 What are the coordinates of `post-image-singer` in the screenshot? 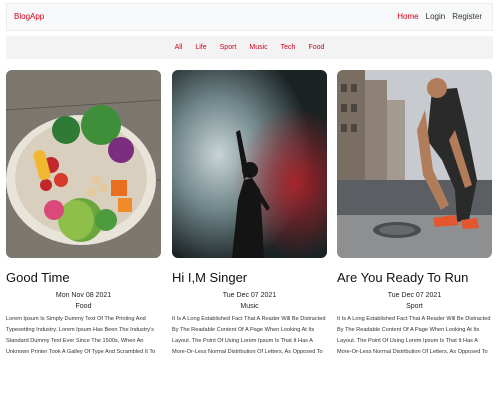 It's located at (249, 164).